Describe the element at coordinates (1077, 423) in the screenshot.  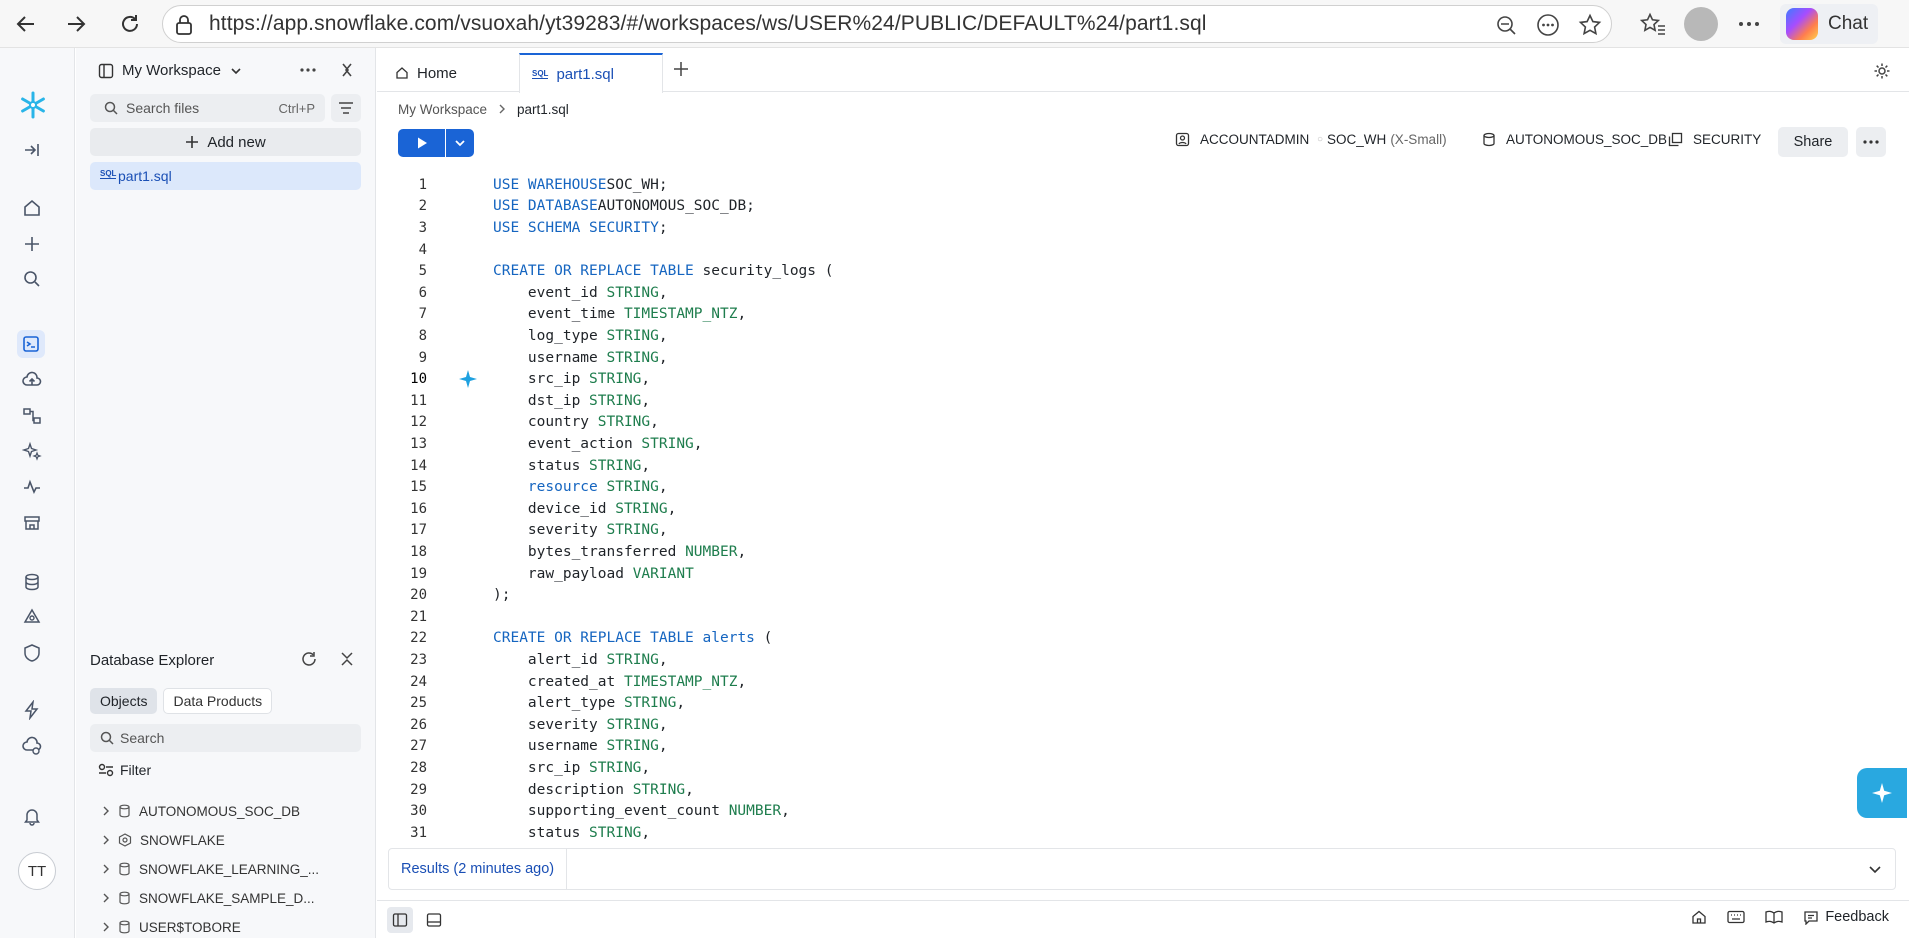
I see `code-line: 12 country STRING,` at that location.